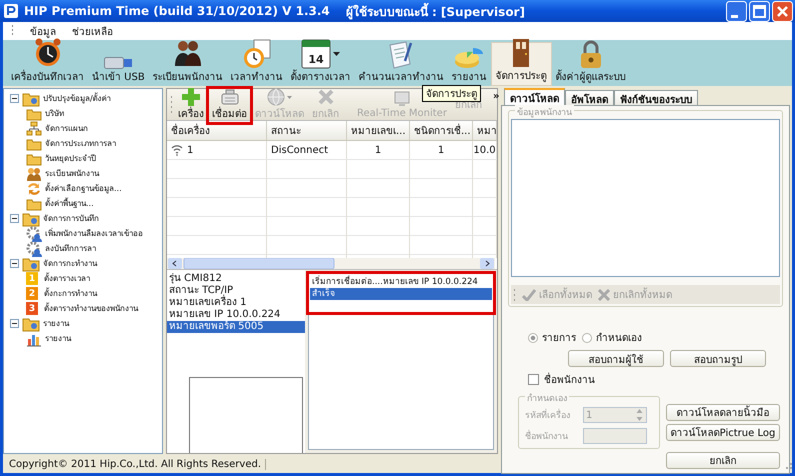 The height and width of the screenshot is (476, 795). I want to click on tab: ฟังก์ชันของระบบ, so click(656, 97).